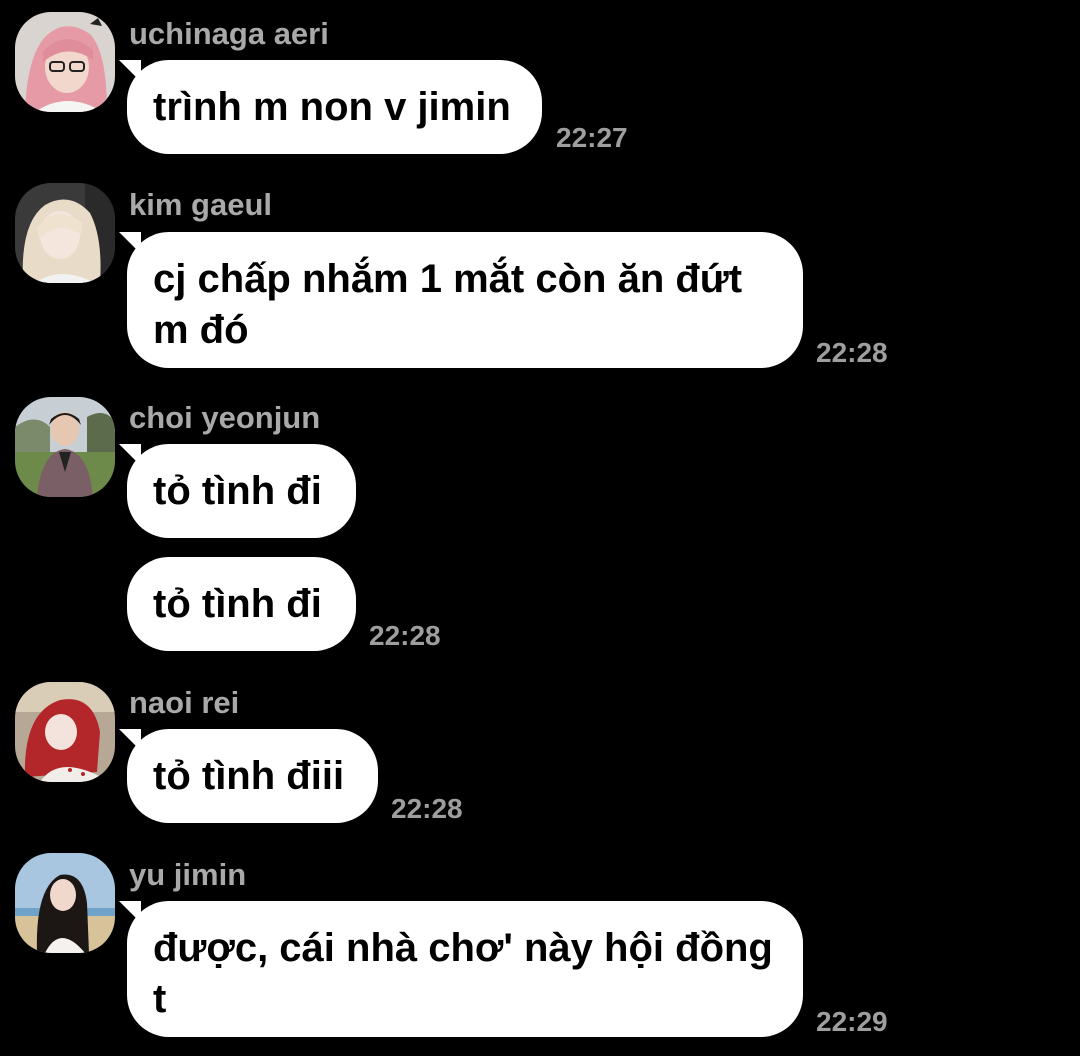 Image resolution: width=1080 pixels, height=1056 pixels. I want to click on sender-name: naoi rei, so click(184, 702).